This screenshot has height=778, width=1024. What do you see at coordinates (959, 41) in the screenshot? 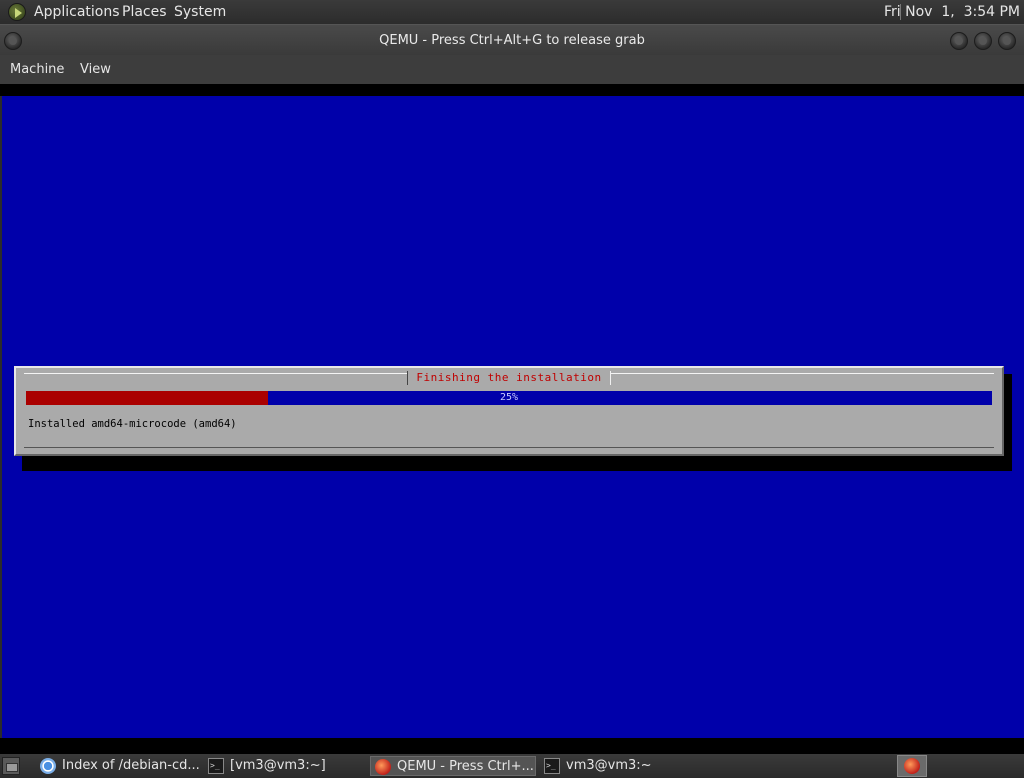
I see `minimize-button` at bounding box center [959, 41].